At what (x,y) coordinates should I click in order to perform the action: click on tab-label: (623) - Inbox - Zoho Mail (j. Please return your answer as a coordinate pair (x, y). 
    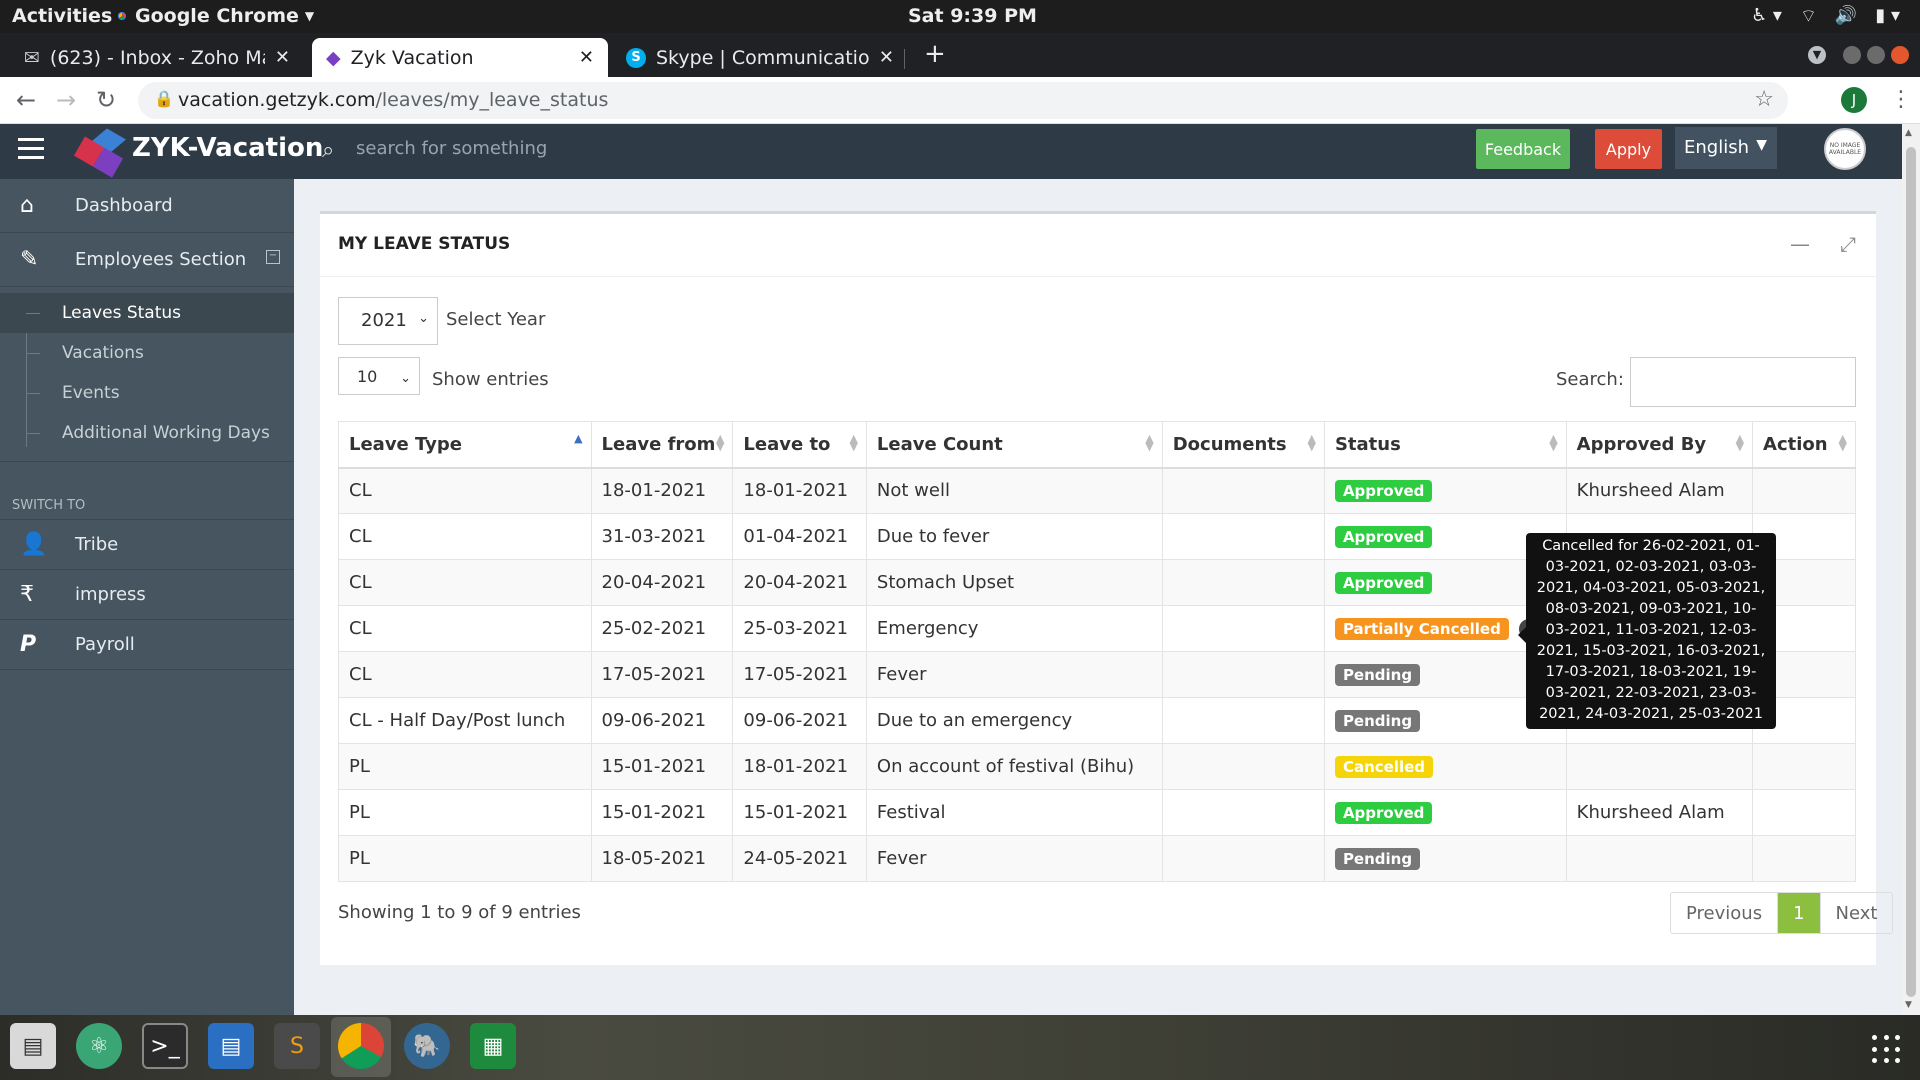
    Looking at the image, I should click on (157, 57).